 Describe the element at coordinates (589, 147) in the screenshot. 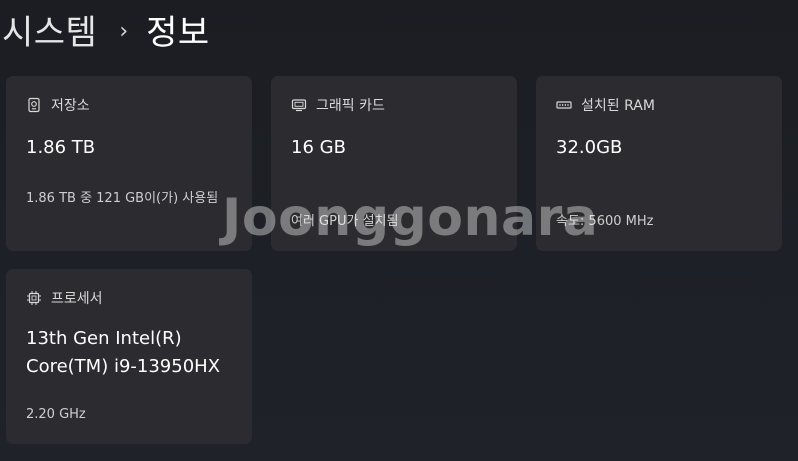

I see `ram-card-value: 32.0GB` at that location.